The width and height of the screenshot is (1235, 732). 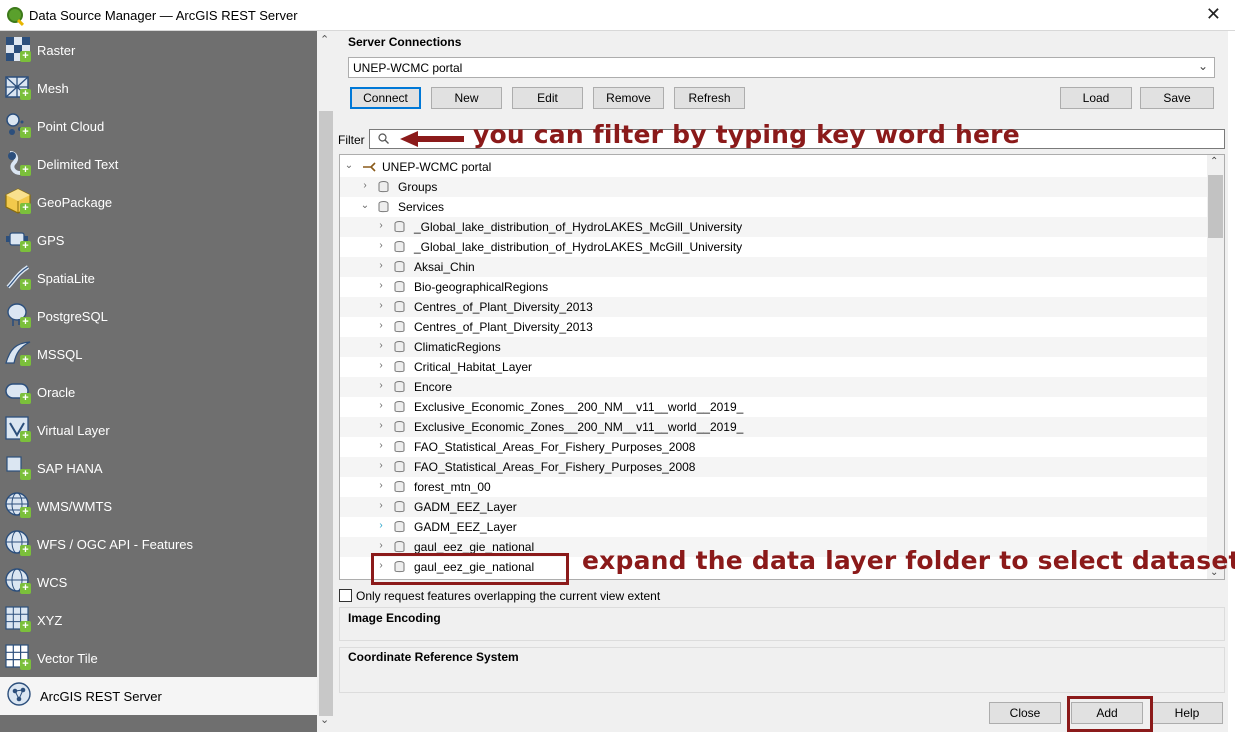 What do you see at coordinates (19, 694) in the screenshot?
I see `arcgis-rest-icon` at bounding box center [19, 694].